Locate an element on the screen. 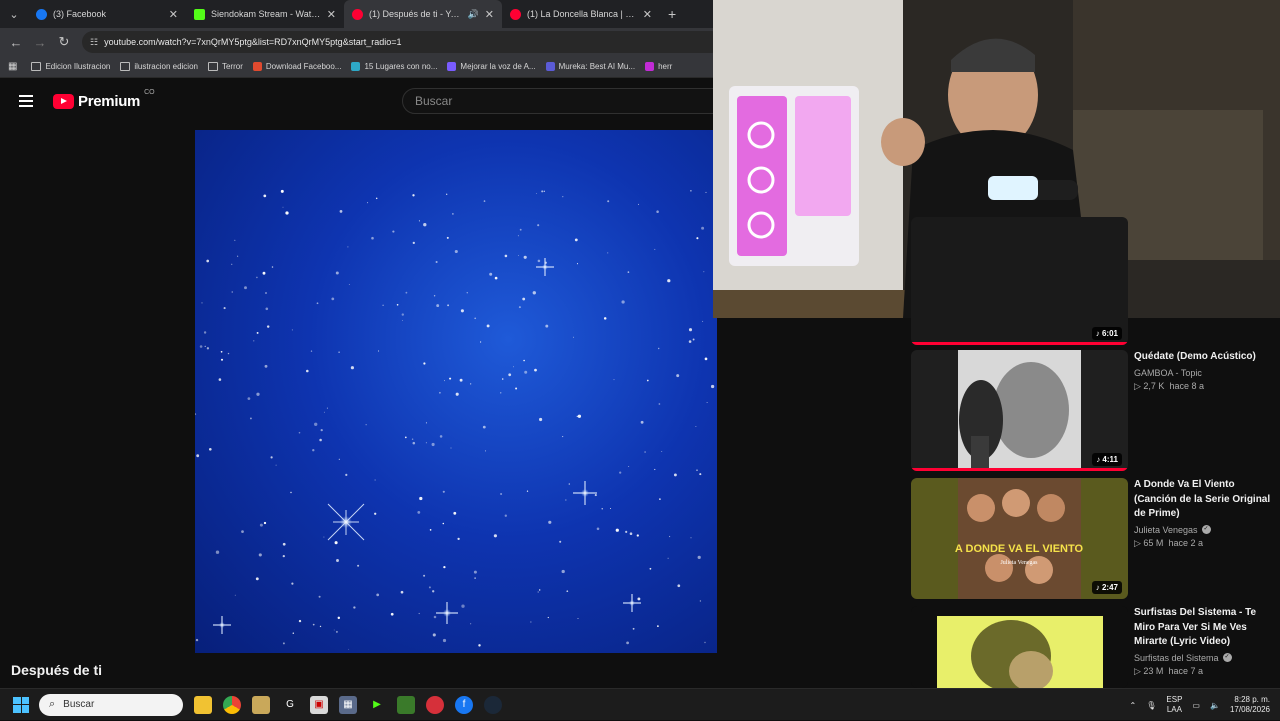  search-icon: ⌕ is located at coordinates (52, 704).